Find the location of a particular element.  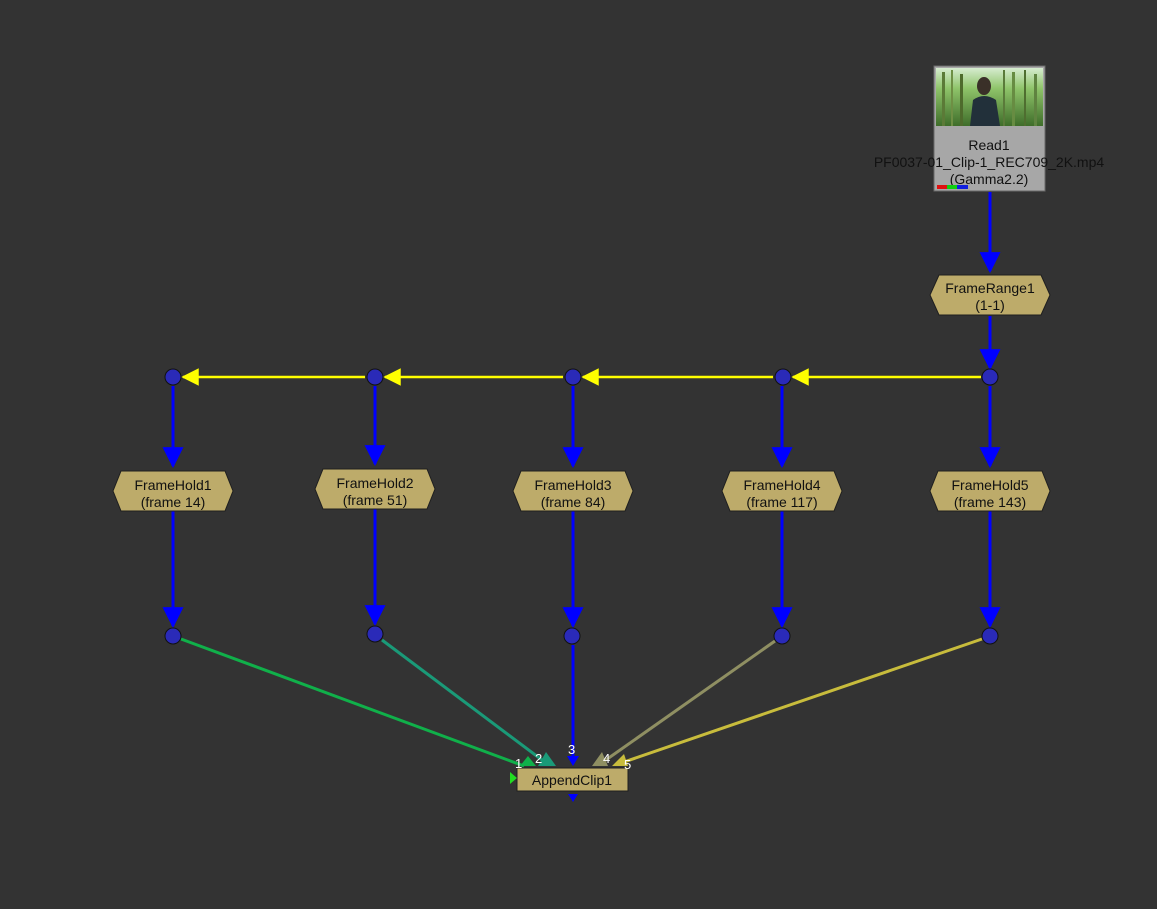

framehold-node-name: FrameHold3 is located at coordinates (572, 485).